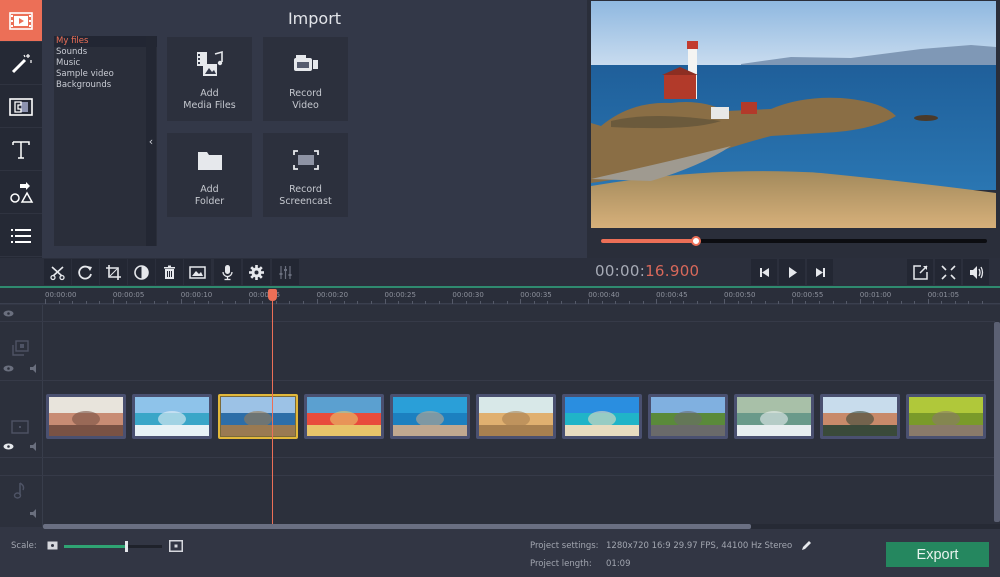 The width and height of the screenshot is (1000, 577). I want to click on playhead-handle, so click(272, 295).